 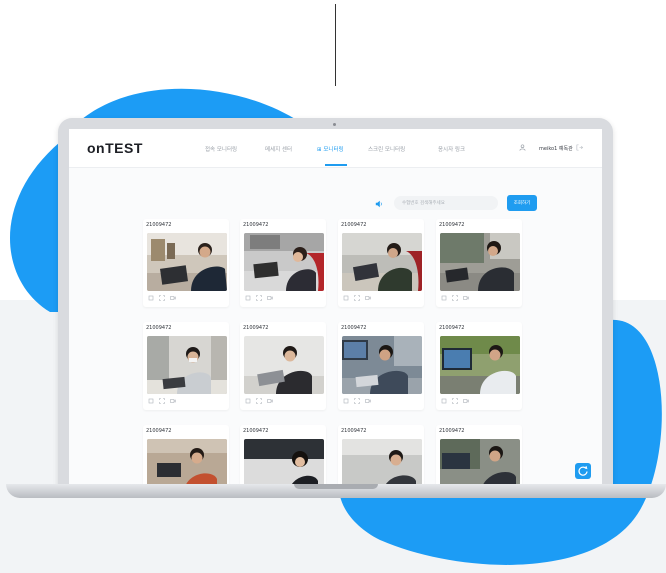 What do you see at coordinates (221, 149) in the screenshot?
I see `nav-item-access-monitoring: 접속 모니터링` at bounding box center [221, 149].